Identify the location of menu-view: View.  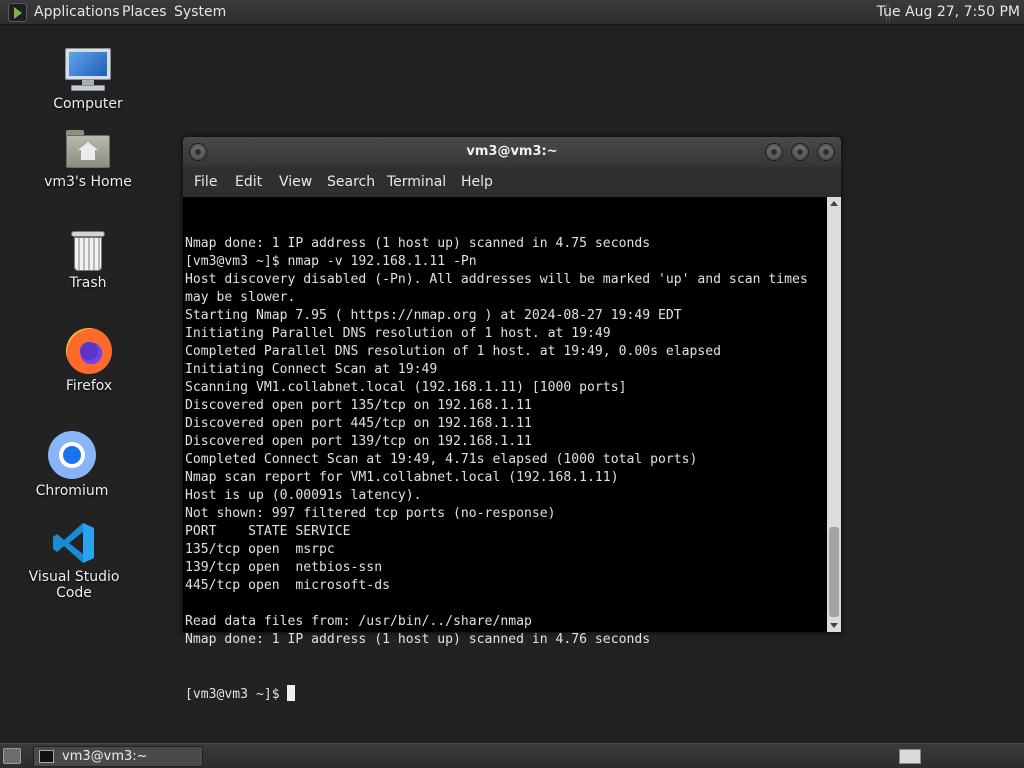
(295, 182).